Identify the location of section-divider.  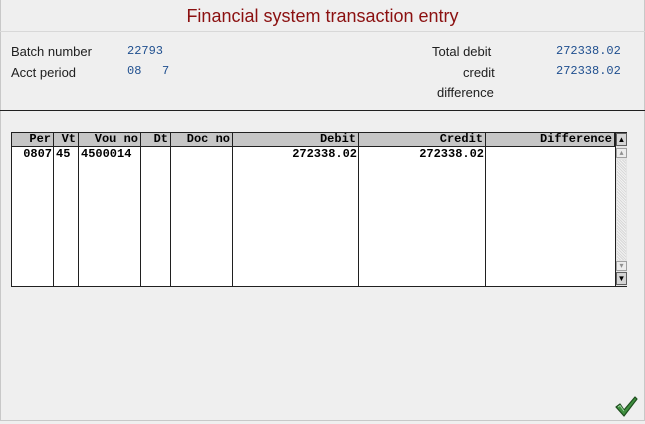
(322, 110).